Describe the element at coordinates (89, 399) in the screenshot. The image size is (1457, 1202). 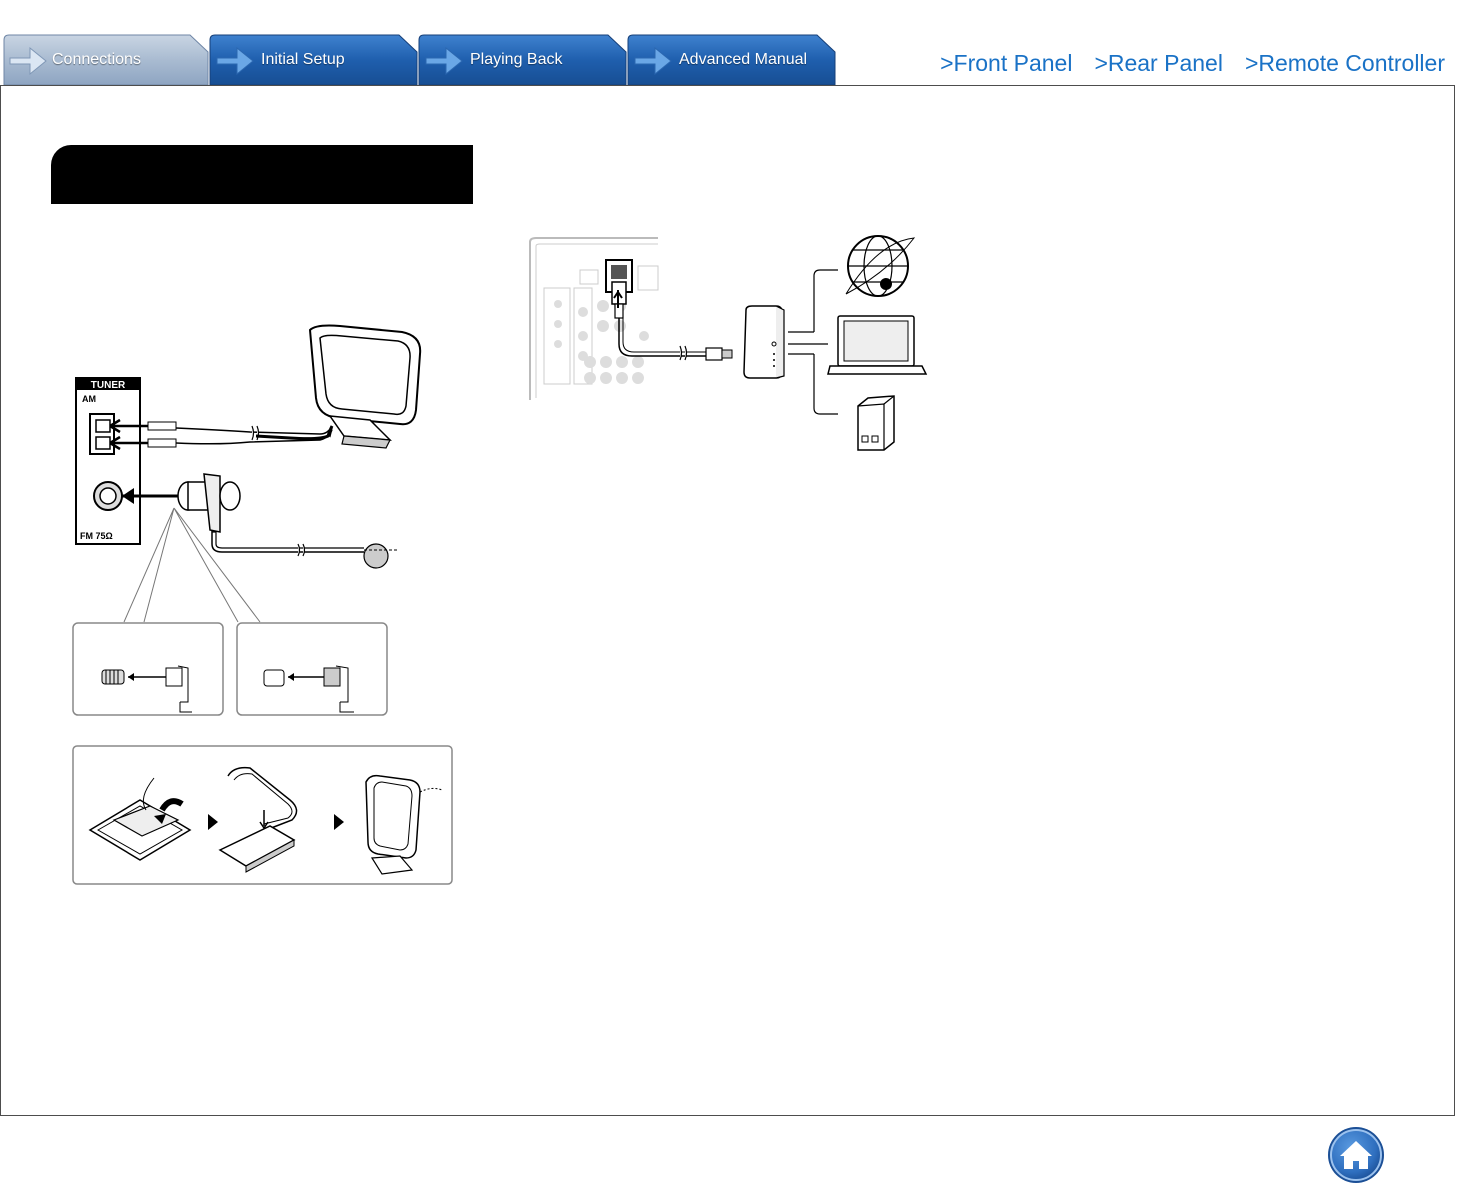
I see `am-label: AM` at that location.